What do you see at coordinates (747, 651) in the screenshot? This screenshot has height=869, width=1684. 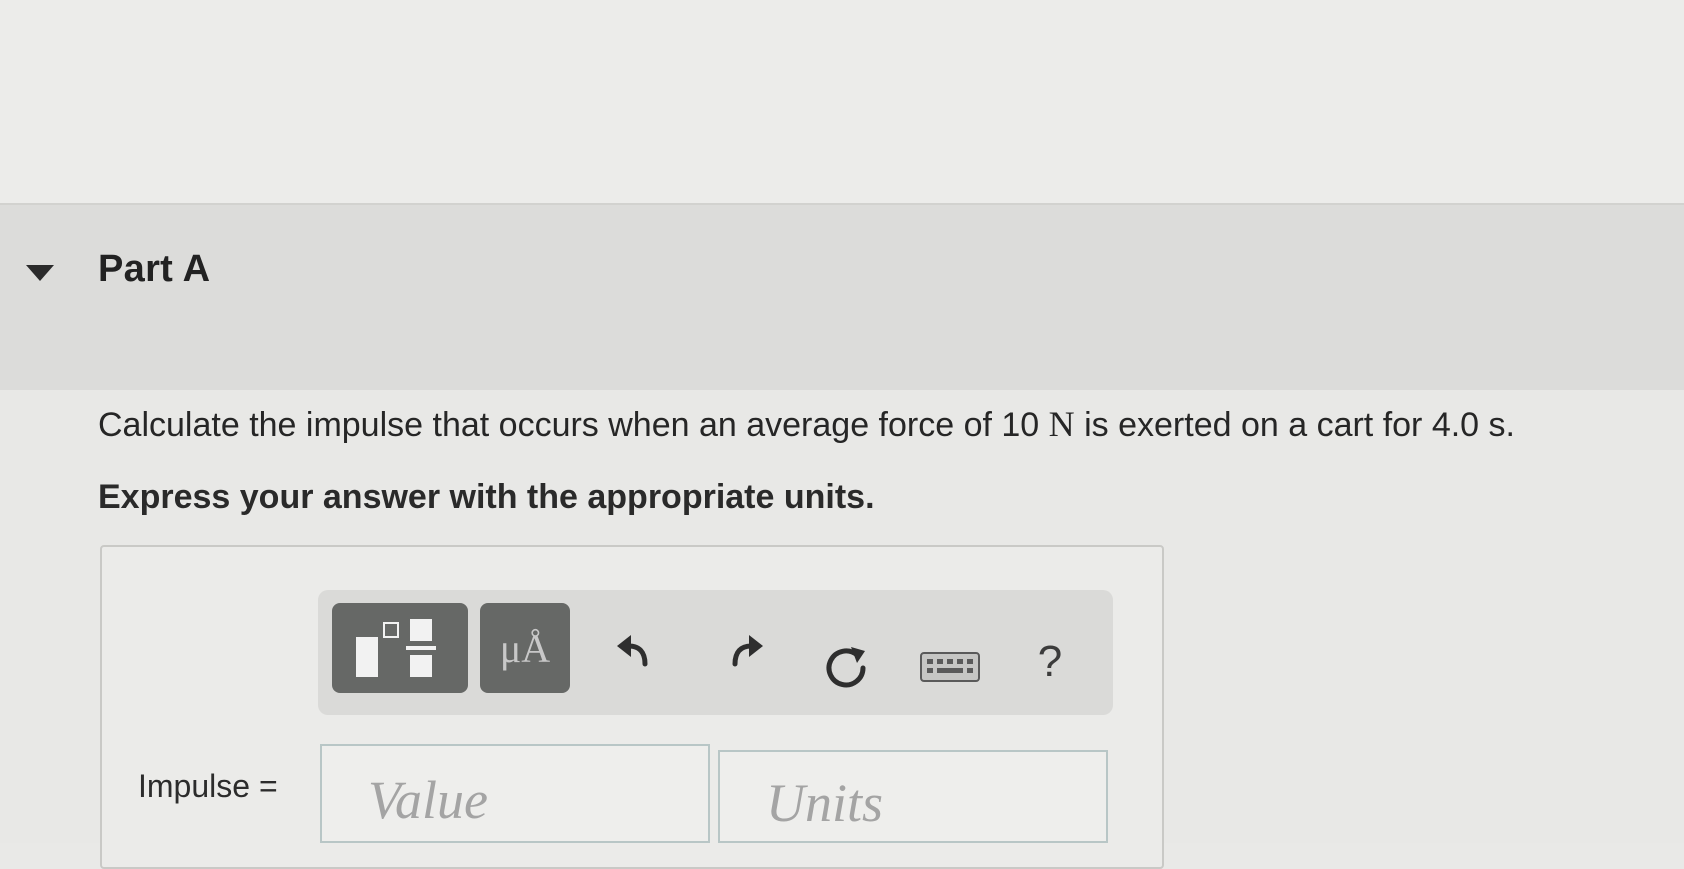 I see `redo-icon` at bounding box center [747, 651].